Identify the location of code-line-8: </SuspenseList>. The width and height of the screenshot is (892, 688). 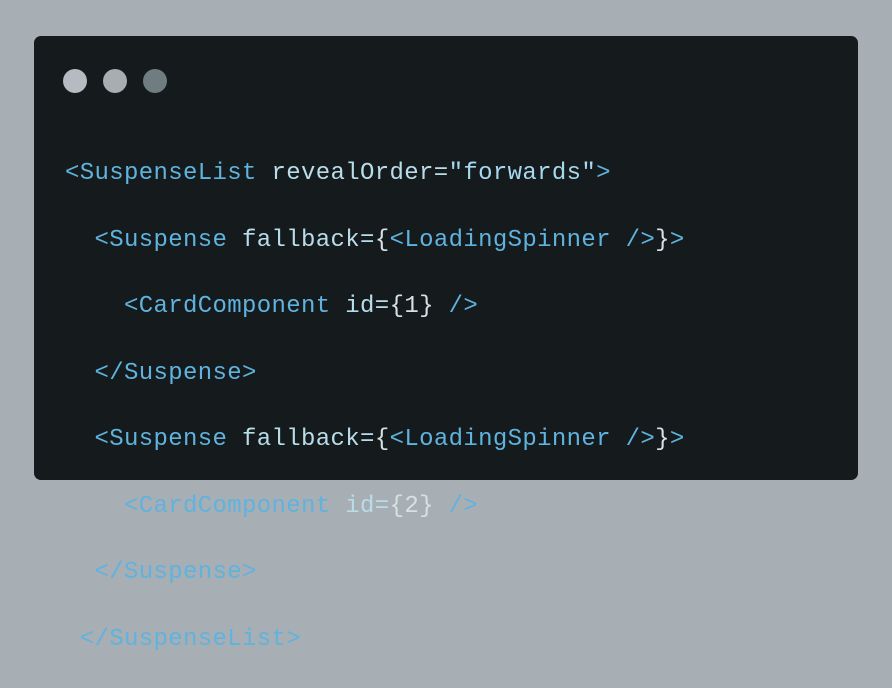
(375, 640).